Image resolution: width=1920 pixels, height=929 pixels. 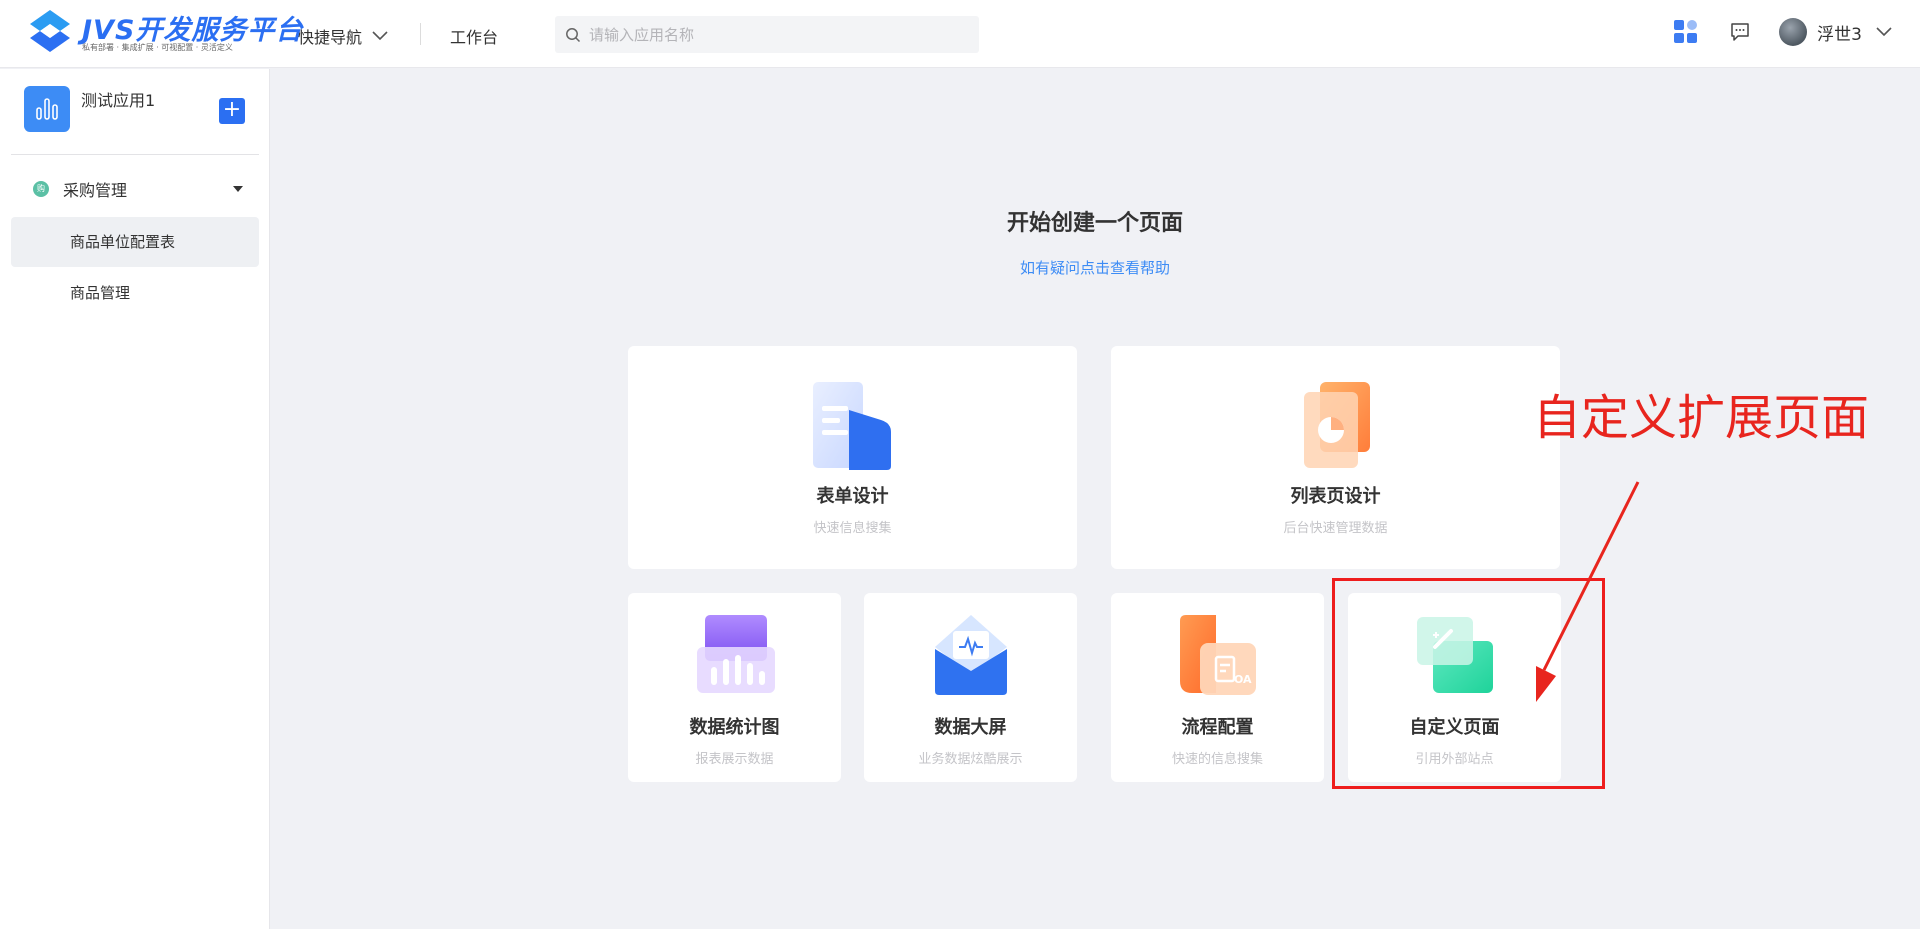 I want to click on quick-nav-label: 快捷导航, so click(x=330, y=37).